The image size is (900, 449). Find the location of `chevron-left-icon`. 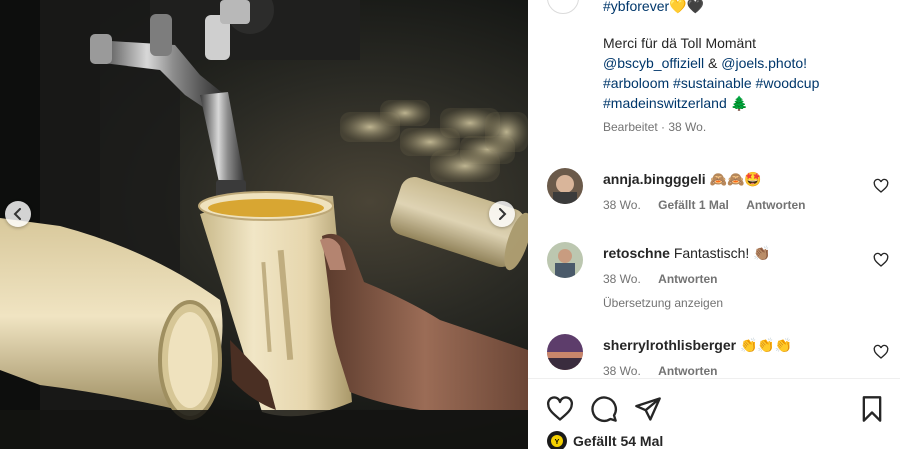

chevron-left-icon is located at coordinates (17, 214).